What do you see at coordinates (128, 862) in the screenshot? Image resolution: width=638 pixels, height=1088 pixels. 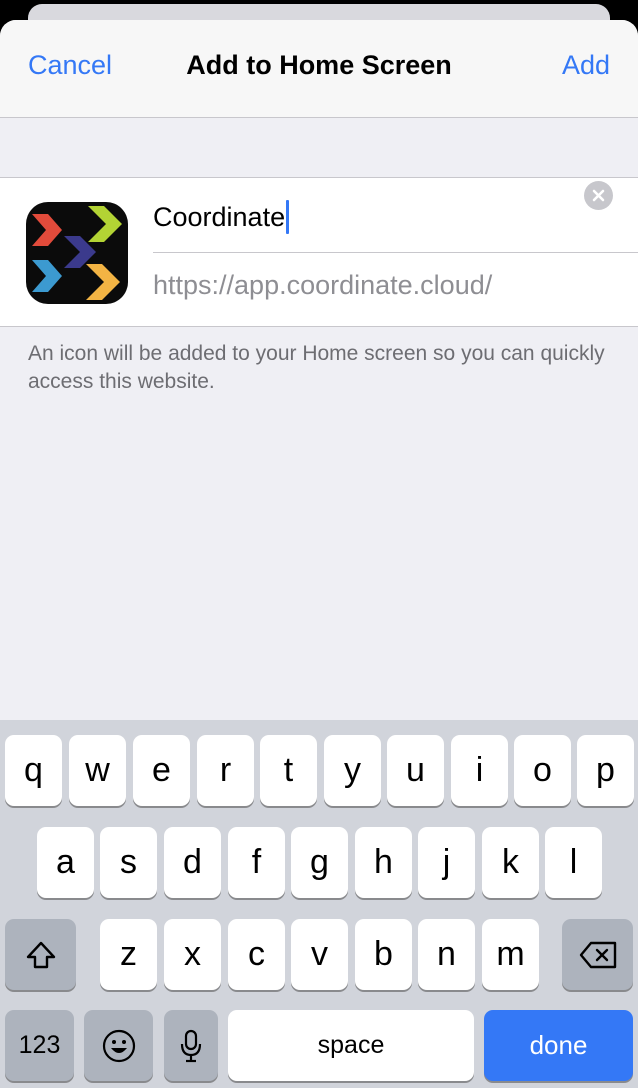 I see `key-s: s` at bounding box center [128, 862].